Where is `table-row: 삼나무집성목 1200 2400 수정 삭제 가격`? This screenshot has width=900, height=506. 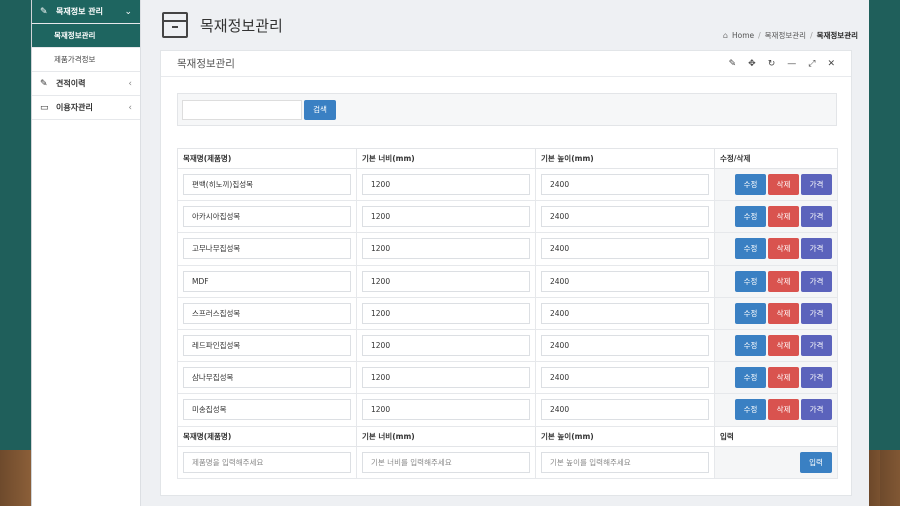 table-row: 삼나무집성목 1200 2400 수정 삭제 가격 is located at coordinates (507, 378).